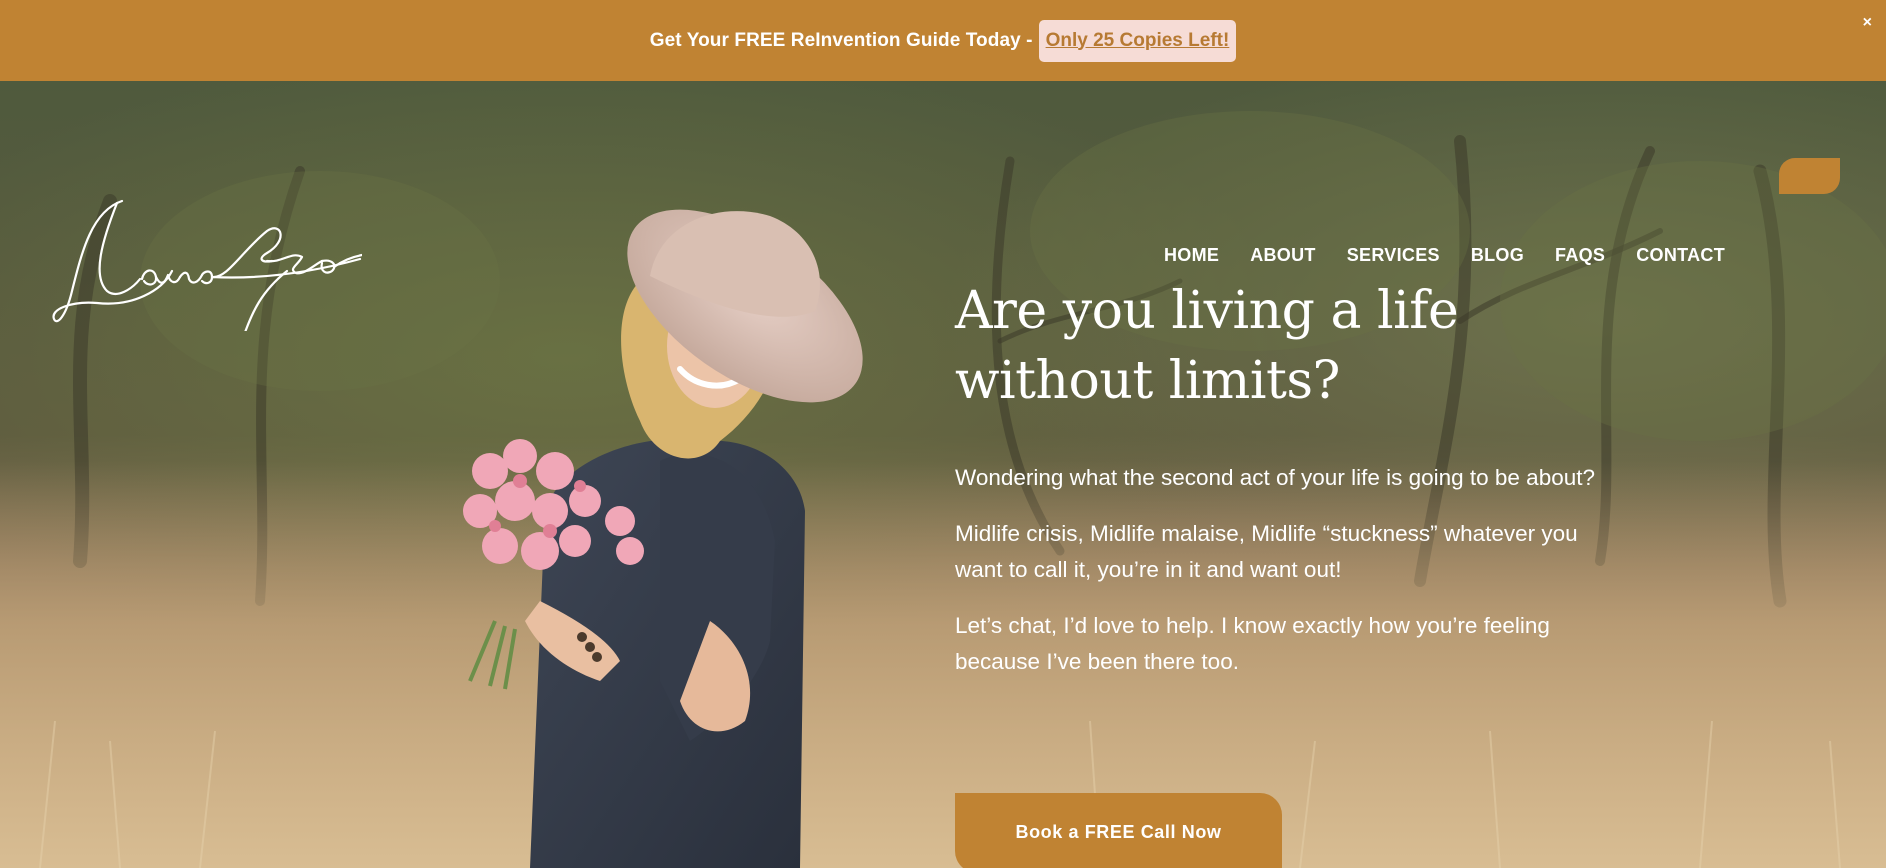  What do you see at coordinates (1118, 830) in the screenshot?
I see `book-call-button: Book a FREE Call Now` at bounding box center [1118, 830].